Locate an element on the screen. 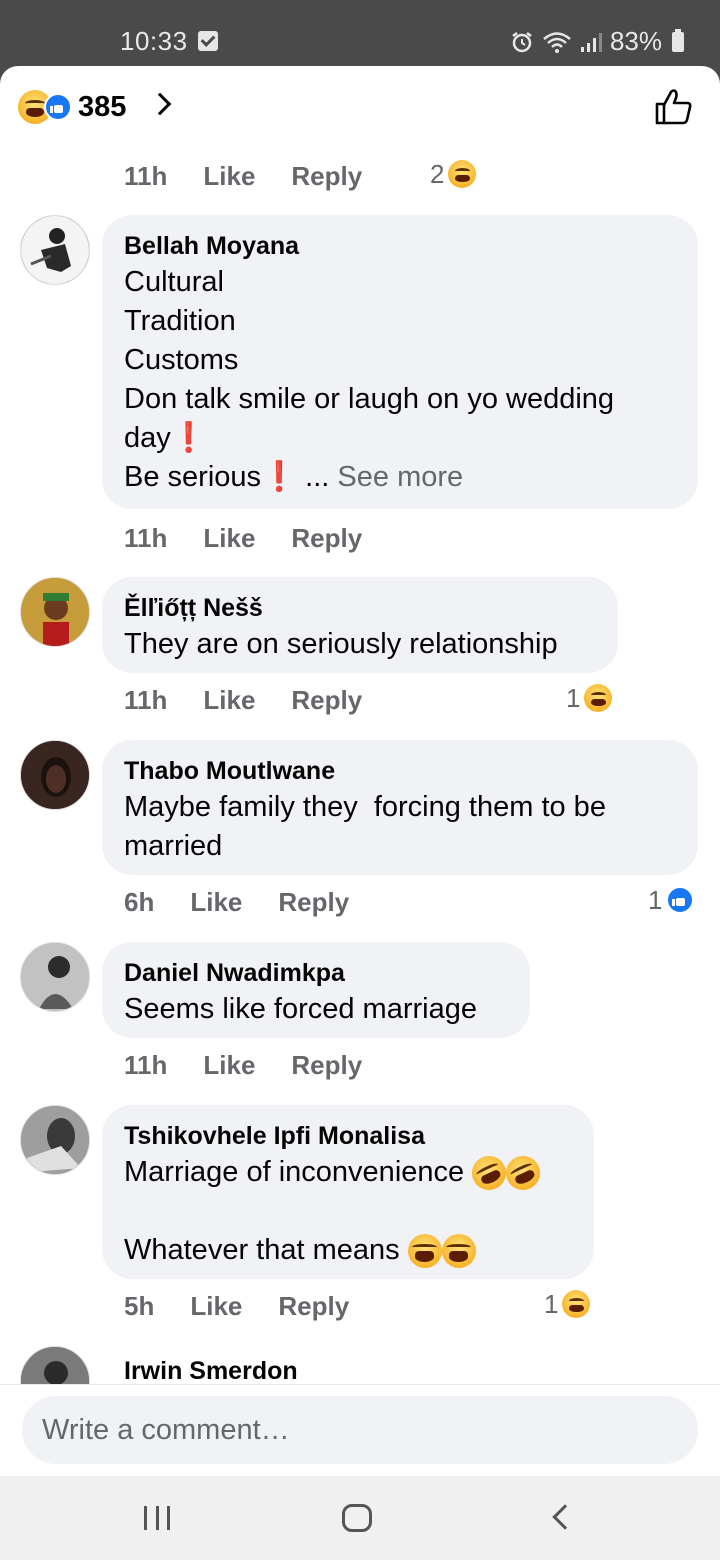 This screenshot has height=1560, width=720. comment-author: Ělľiőțț Nešš is located at coordinates (360, 608).